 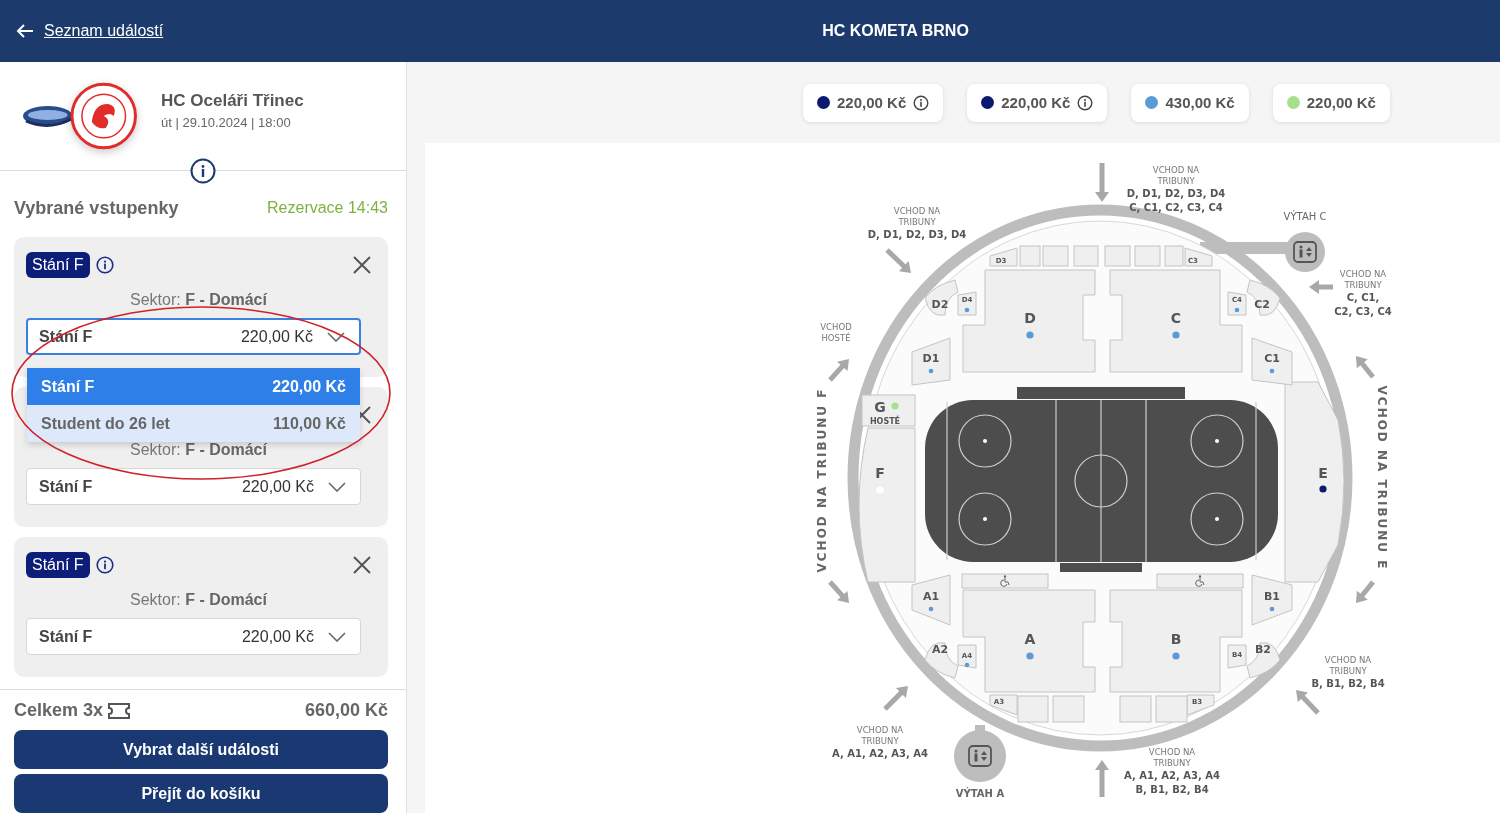 I want to click on sector-label: F, so click(x=880, y=473).